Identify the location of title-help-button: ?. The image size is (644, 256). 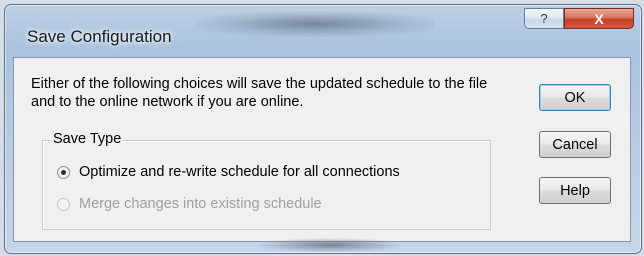
(544, 18).